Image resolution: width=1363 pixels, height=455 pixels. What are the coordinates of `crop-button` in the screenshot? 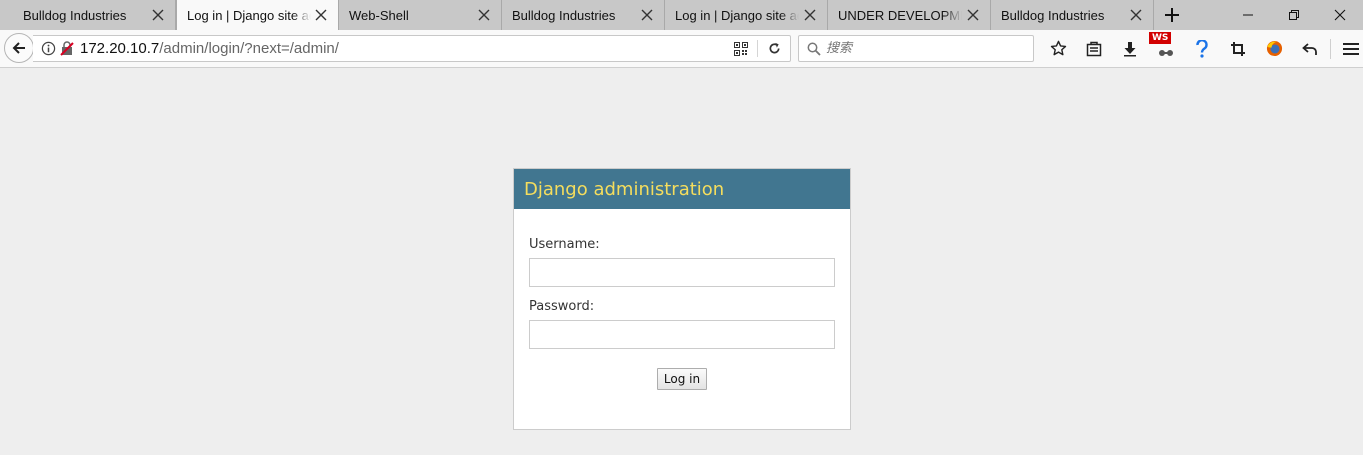 It's located at (1238, 48).